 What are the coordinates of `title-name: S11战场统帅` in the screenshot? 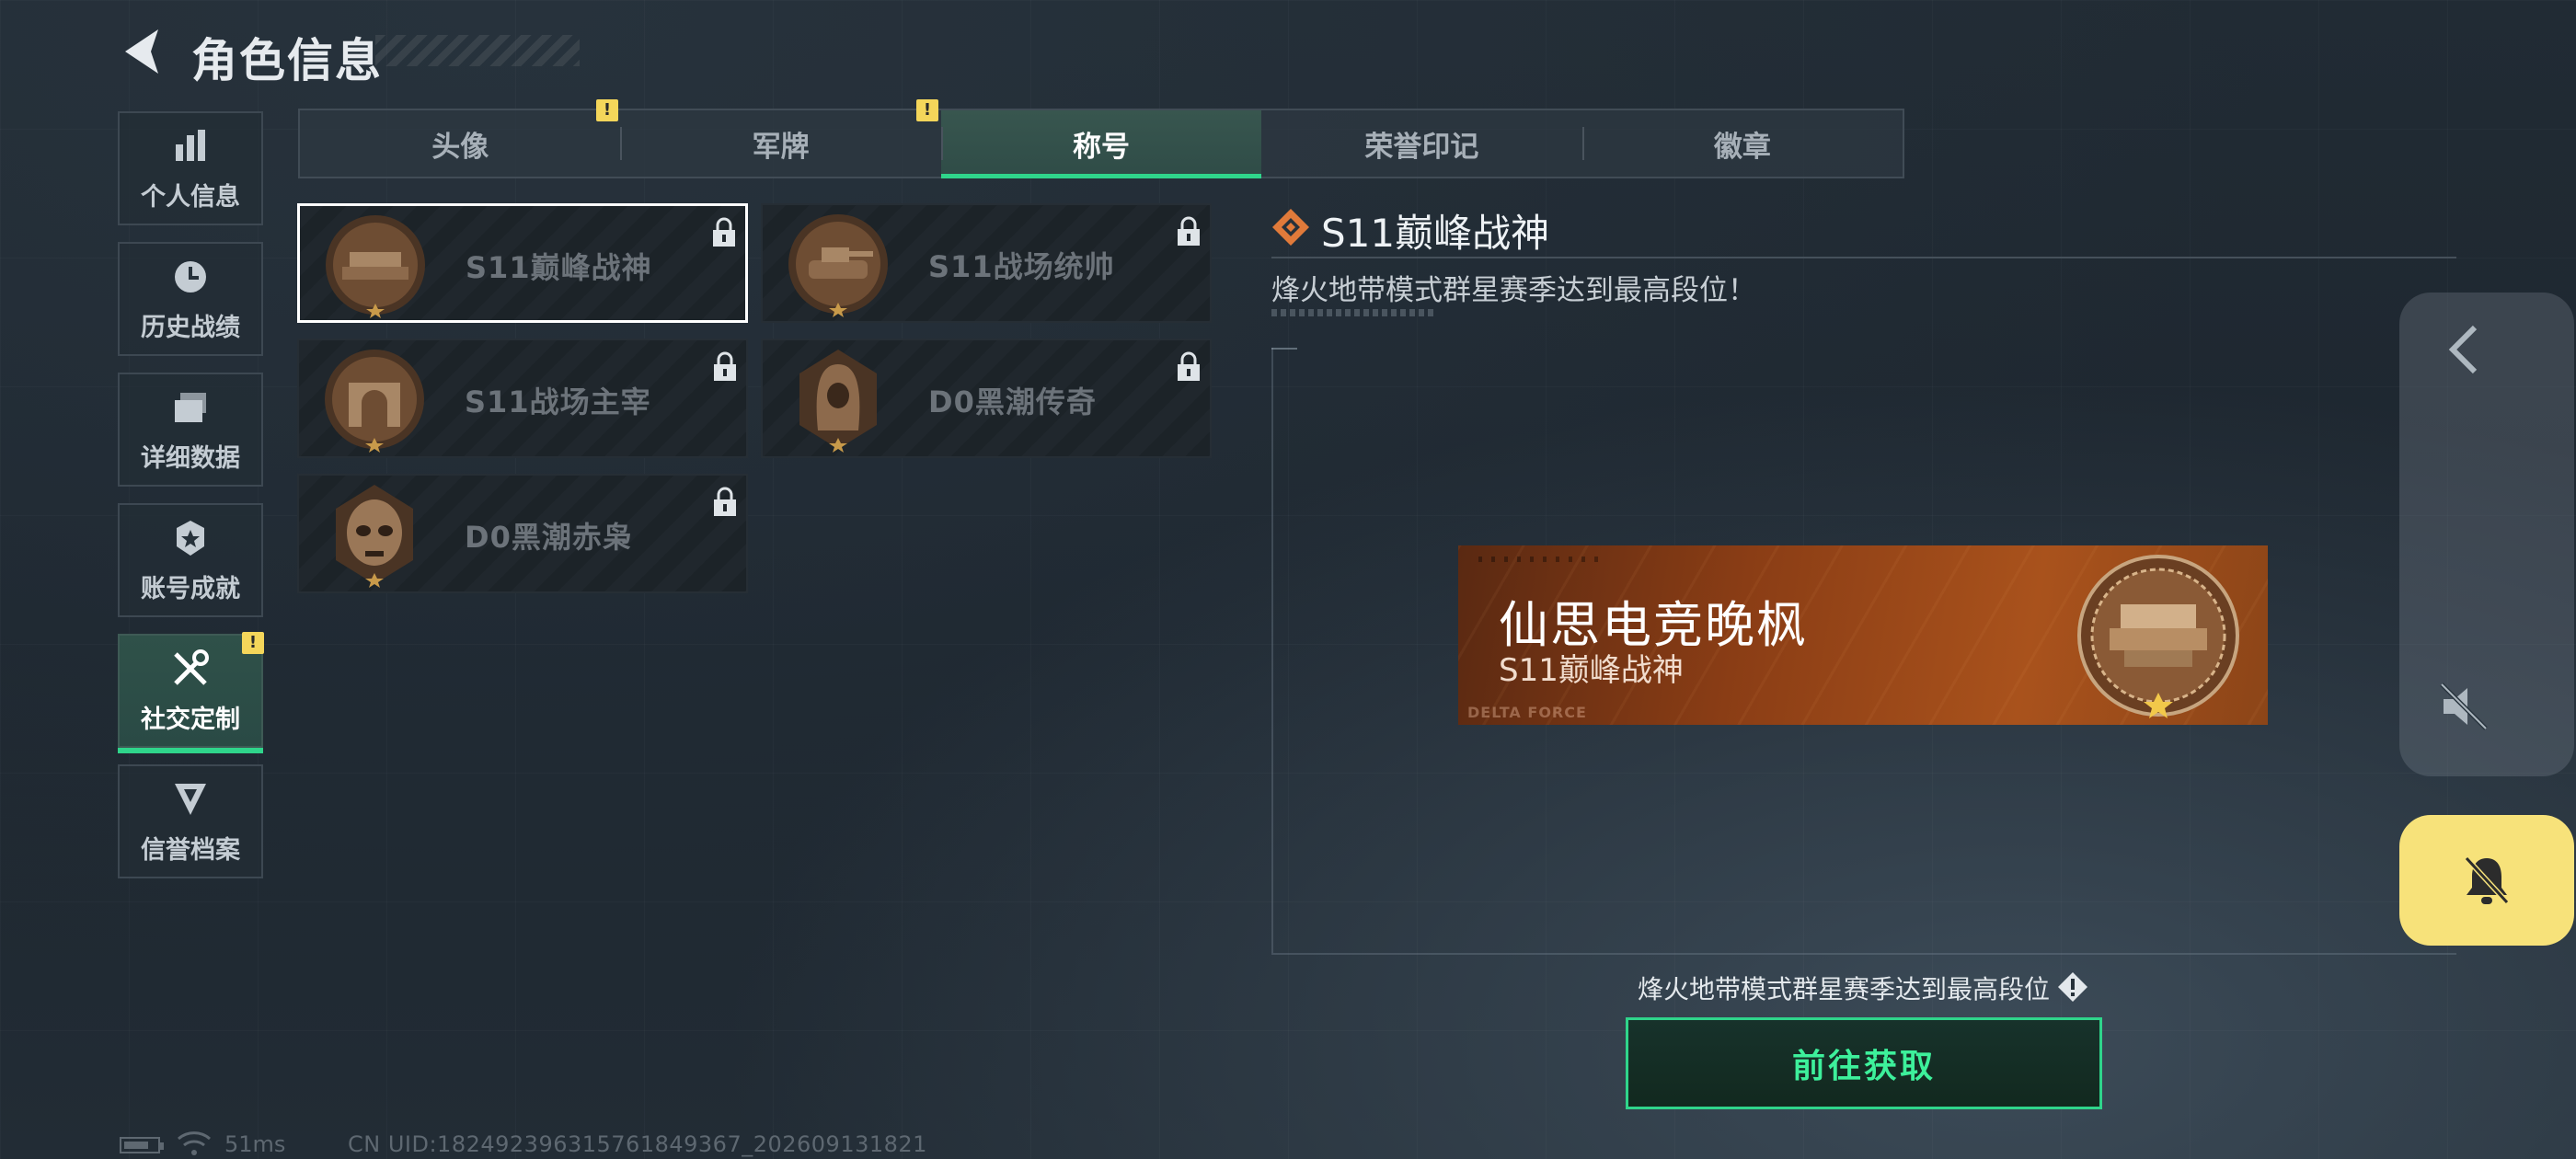 It's located at (1021, 266).